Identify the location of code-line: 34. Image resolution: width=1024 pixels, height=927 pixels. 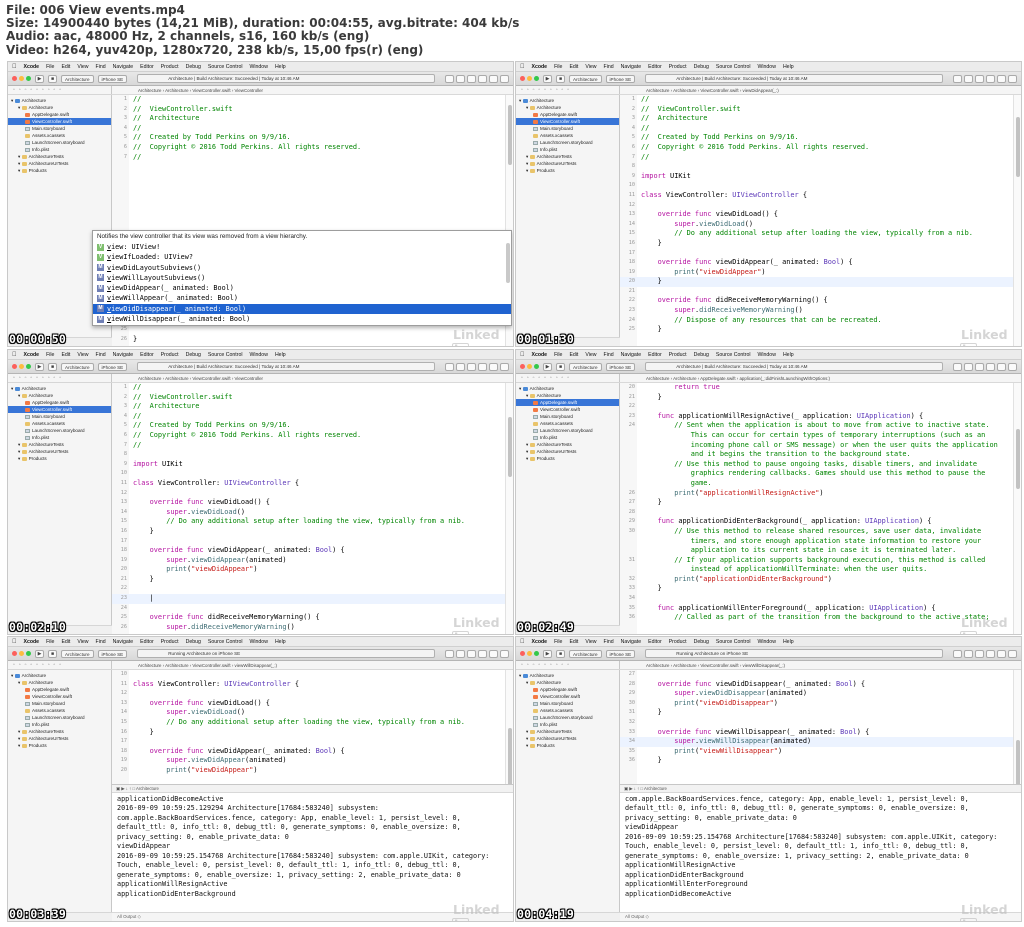
(816, 599).